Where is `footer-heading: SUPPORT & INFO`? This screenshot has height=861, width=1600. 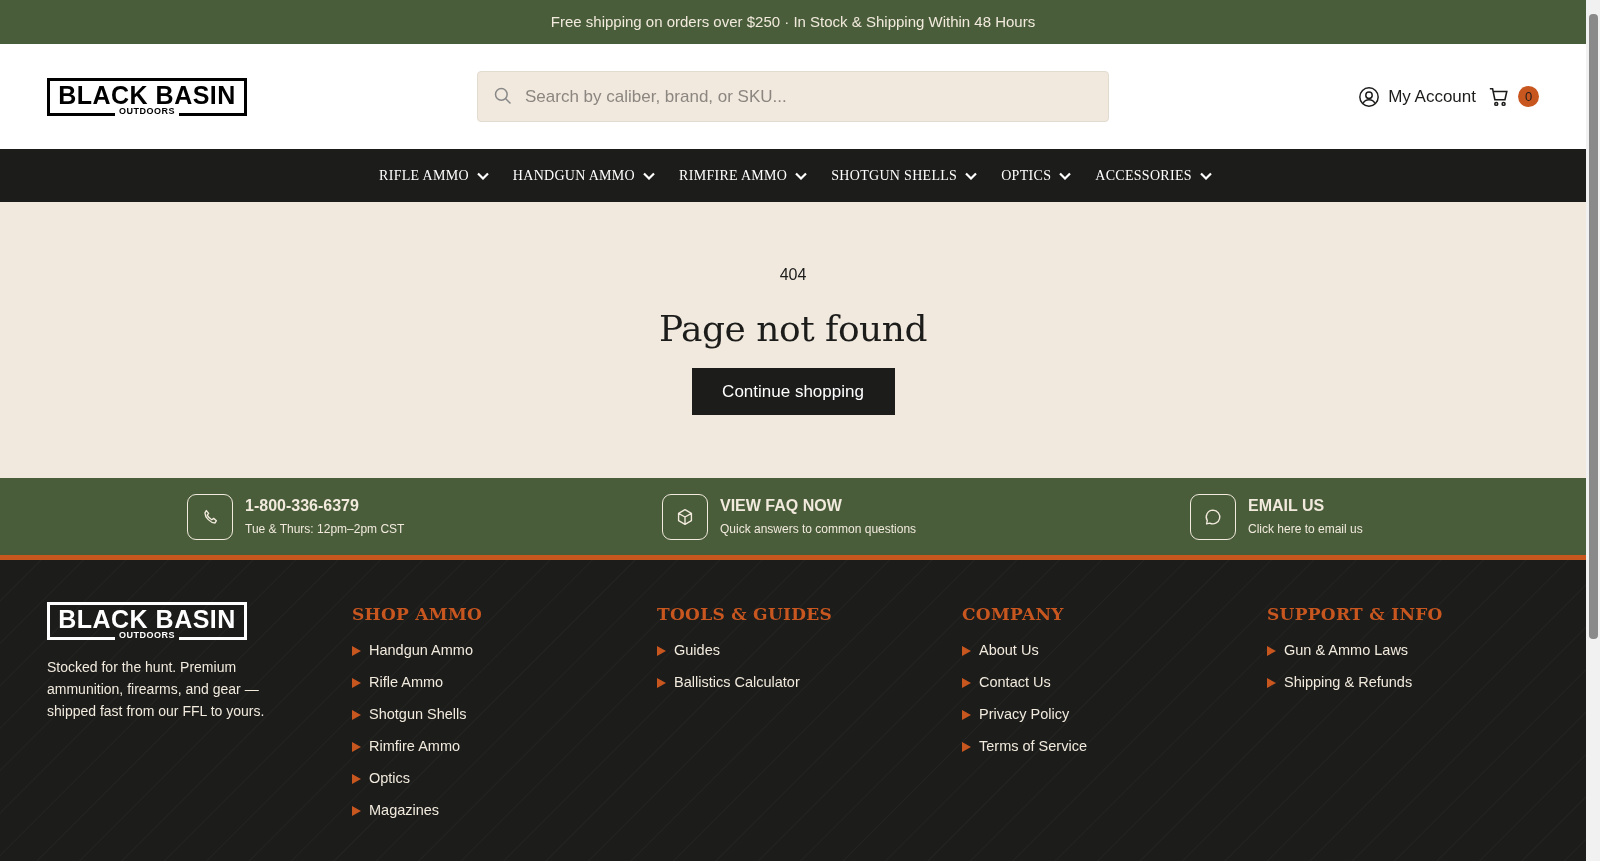
footer-heading: SUPPORT & INFO is located at coordinates (1355, 614).